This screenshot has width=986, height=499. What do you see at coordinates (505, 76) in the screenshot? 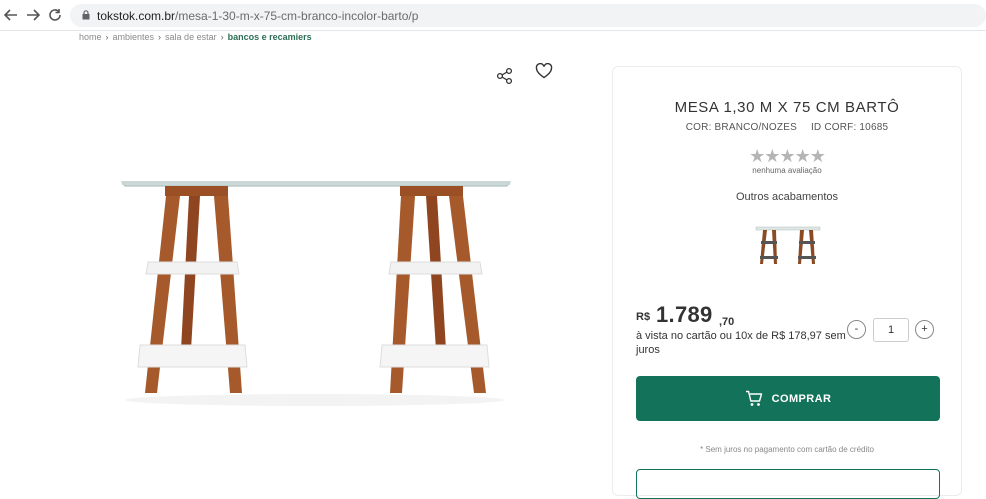
I see `share-icon` at bounding box center [505, 76].